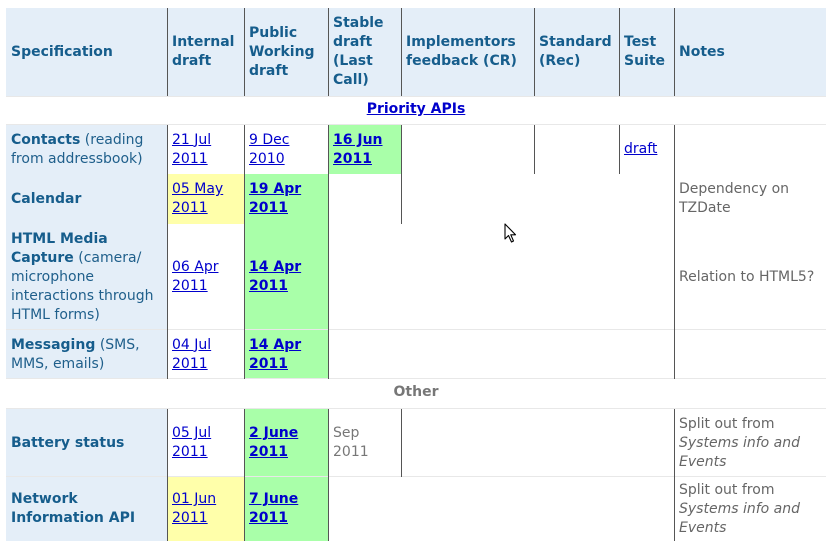  I want to click on spec-calendar-name: Calendar, so click(46, 198).